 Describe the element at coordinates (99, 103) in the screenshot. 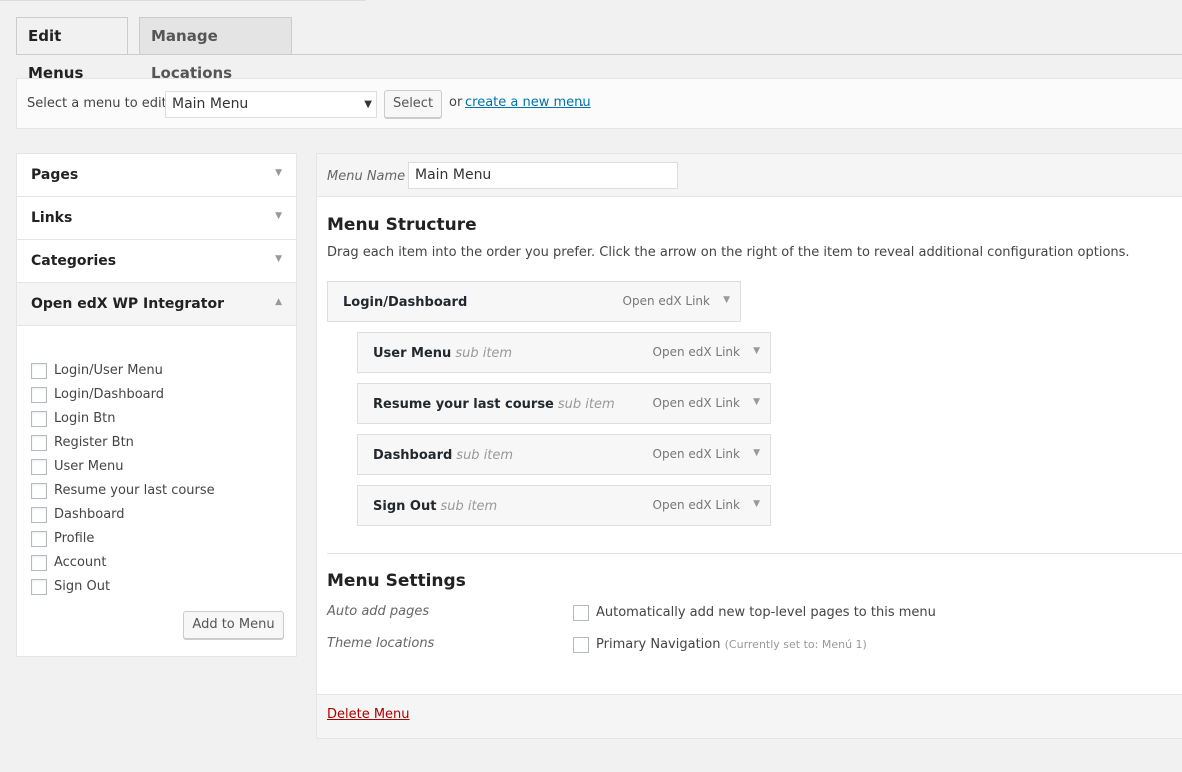

I see `select-menu-label: Select a menu to edit:` at that location.